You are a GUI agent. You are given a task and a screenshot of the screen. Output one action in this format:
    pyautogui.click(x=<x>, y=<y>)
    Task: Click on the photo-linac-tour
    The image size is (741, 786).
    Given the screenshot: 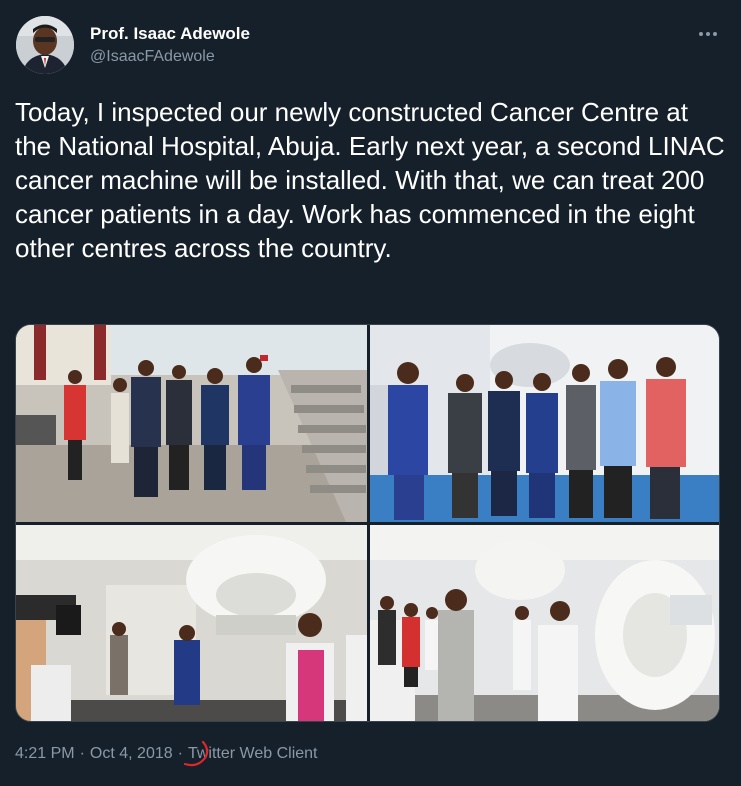 What is the action you would take?
    pyautogui.click(x=544, y=623)
    